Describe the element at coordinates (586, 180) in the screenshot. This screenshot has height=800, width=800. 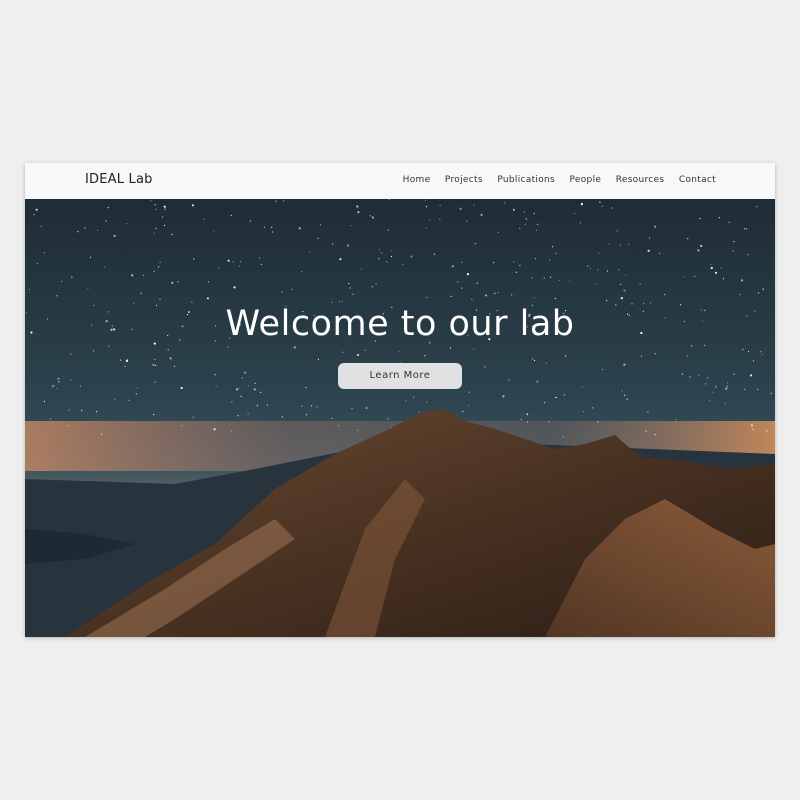
I see `nav-link-people: People` at that location.